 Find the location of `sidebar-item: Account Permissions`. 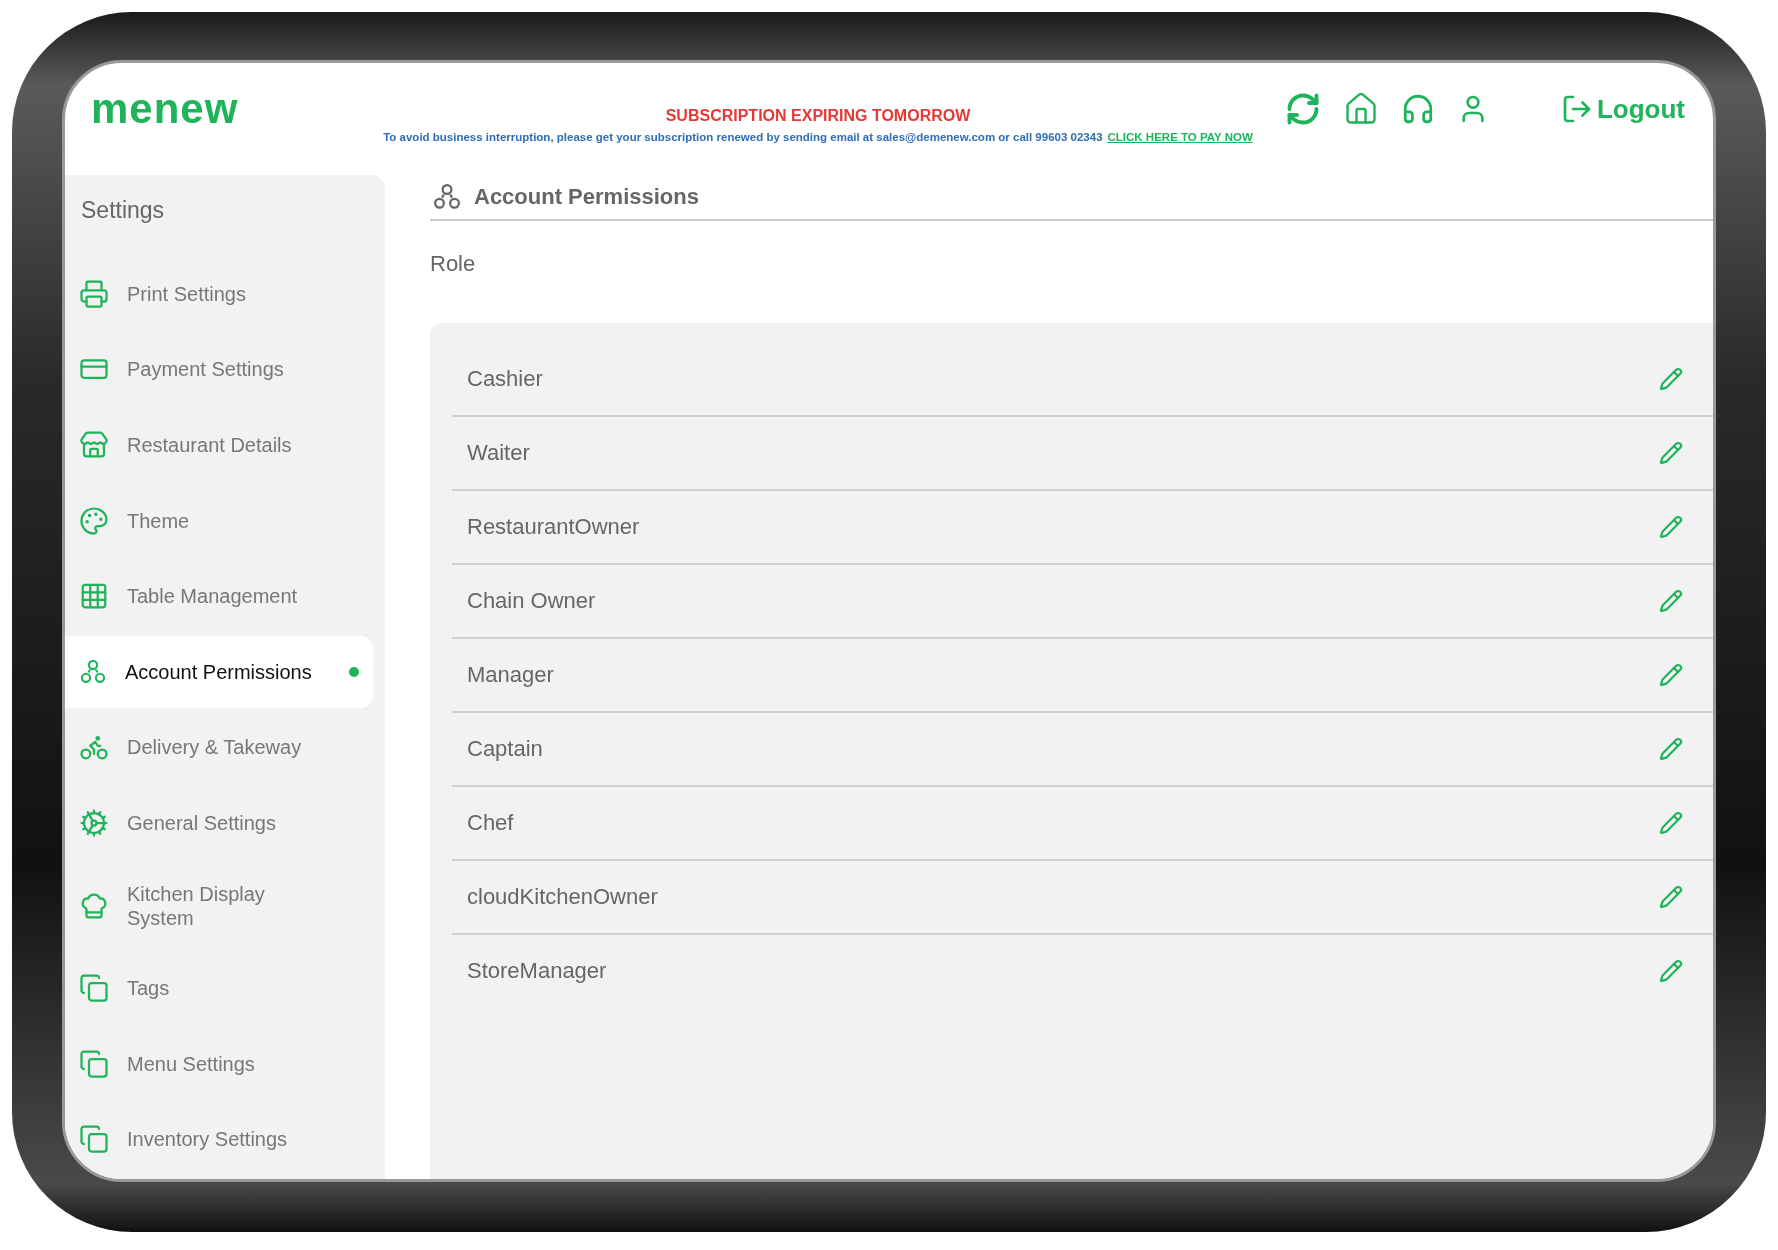

sidebar-item: Account Permissions is located at coordinates (219, 671).